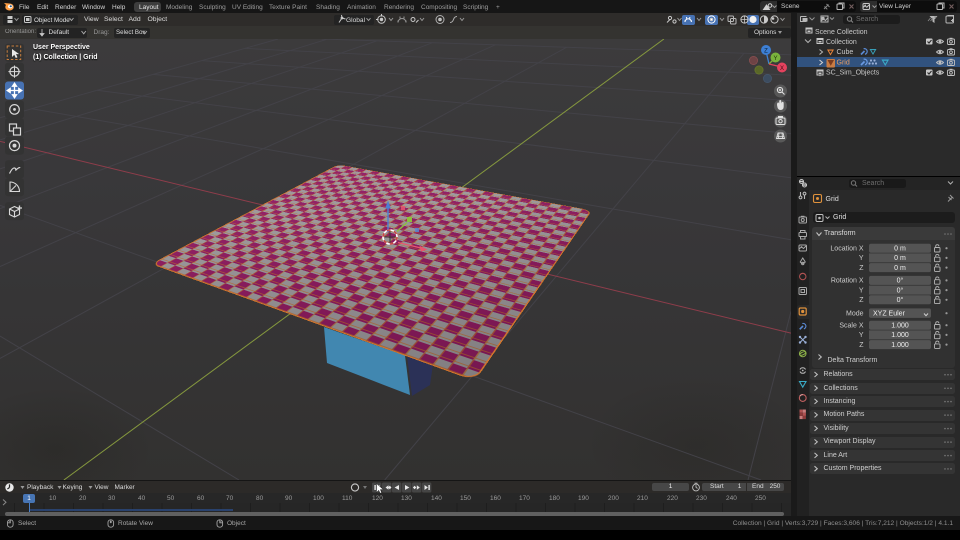 The image size is (960, 540). Describe the element at coordinates (841, 42) in the screenshot. I see `svg-text: Collection` at that location.